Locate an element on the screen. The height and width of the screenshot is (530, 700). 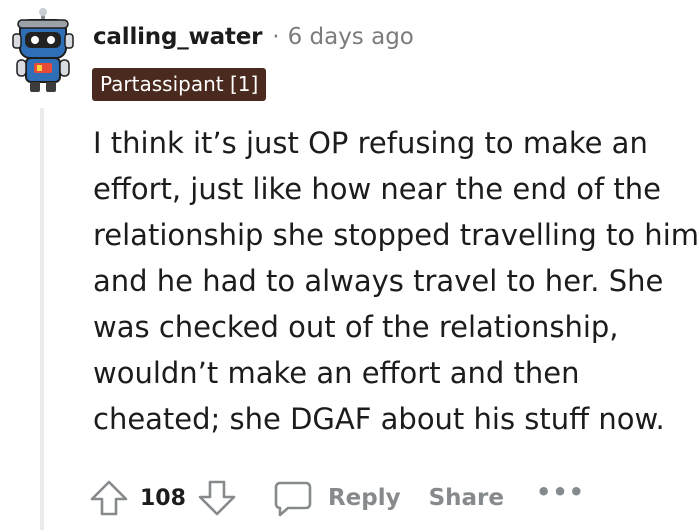
robot-avatar-icon is located at coordinates (43, 50).